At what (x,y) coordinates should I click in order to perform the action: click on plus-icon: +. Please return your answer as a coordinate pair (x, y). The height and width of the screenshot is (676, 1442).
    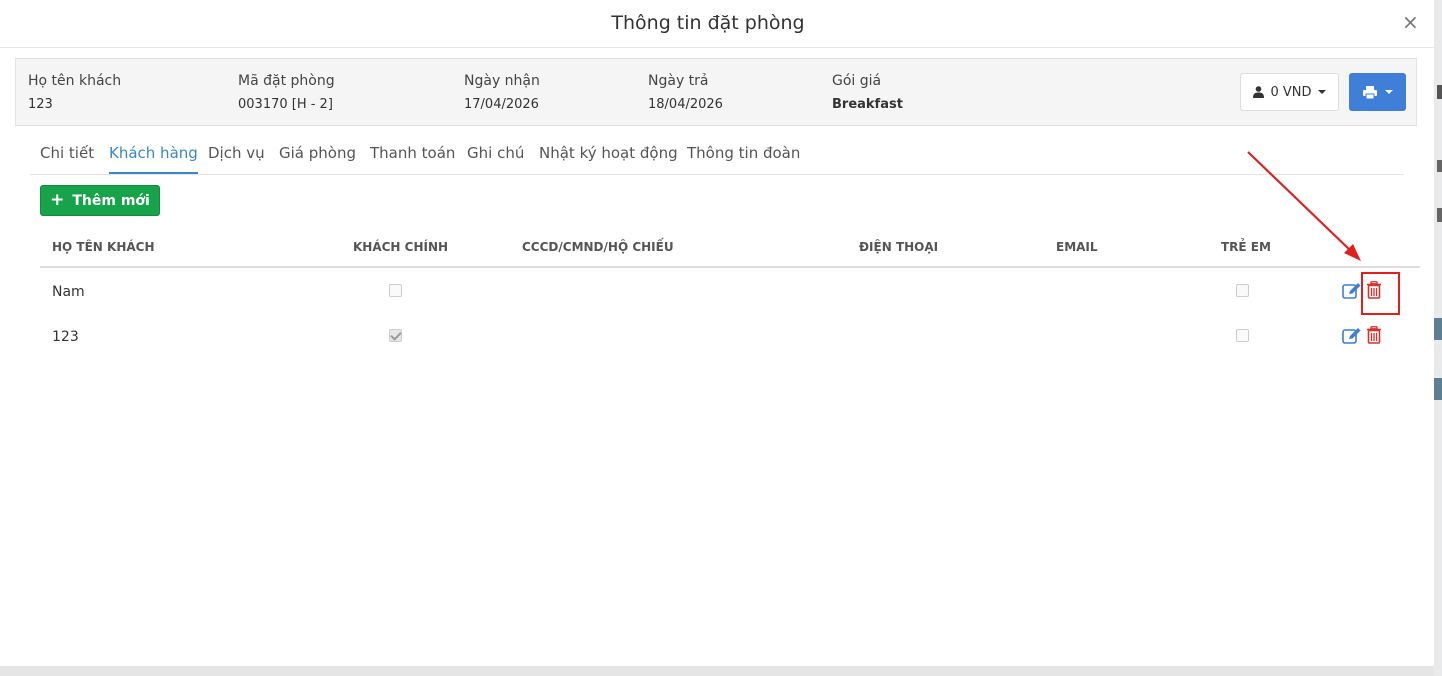
    Looking at the image, I should click on (57, 200).